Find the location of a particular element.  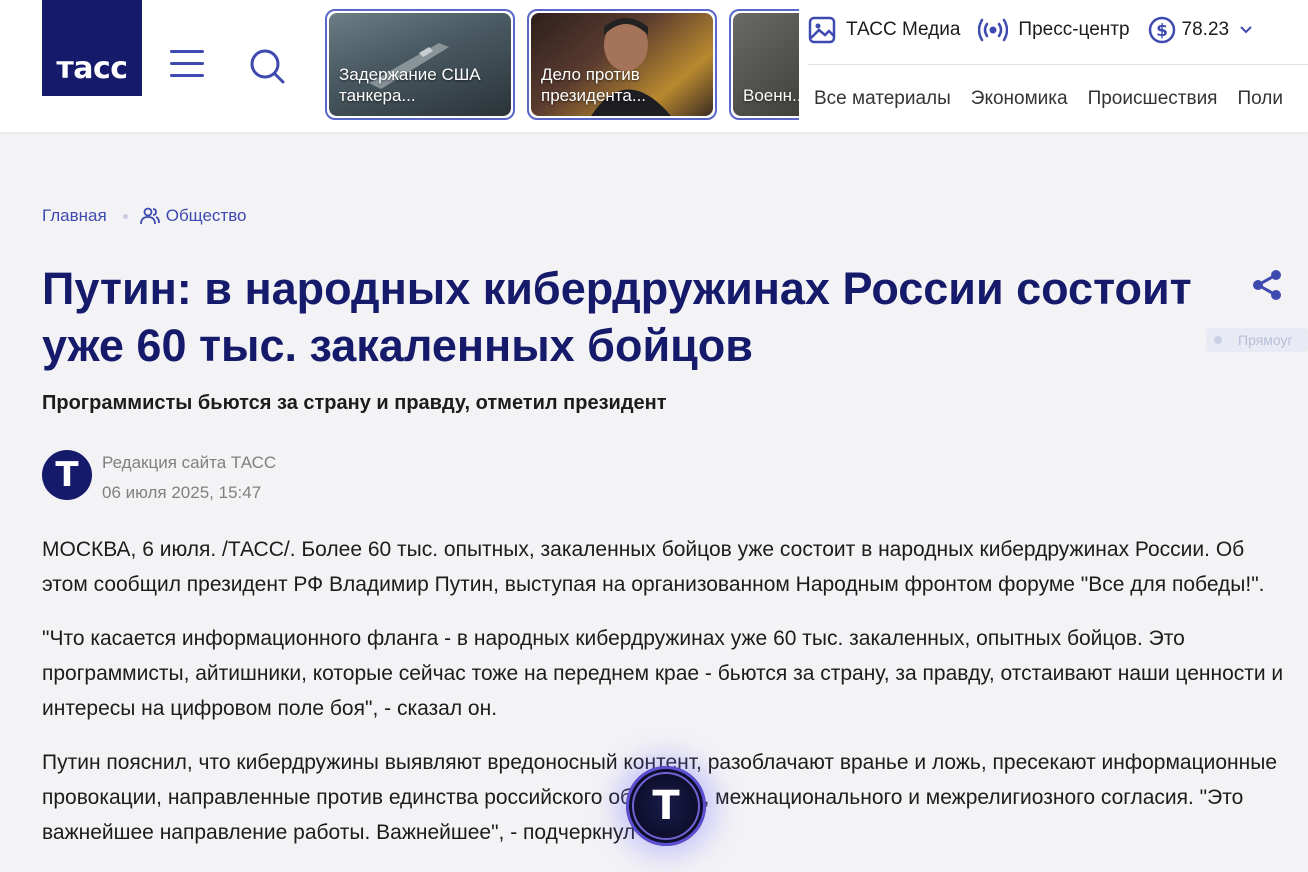

tass-logo: тасс is located at coordinates (92, 48).